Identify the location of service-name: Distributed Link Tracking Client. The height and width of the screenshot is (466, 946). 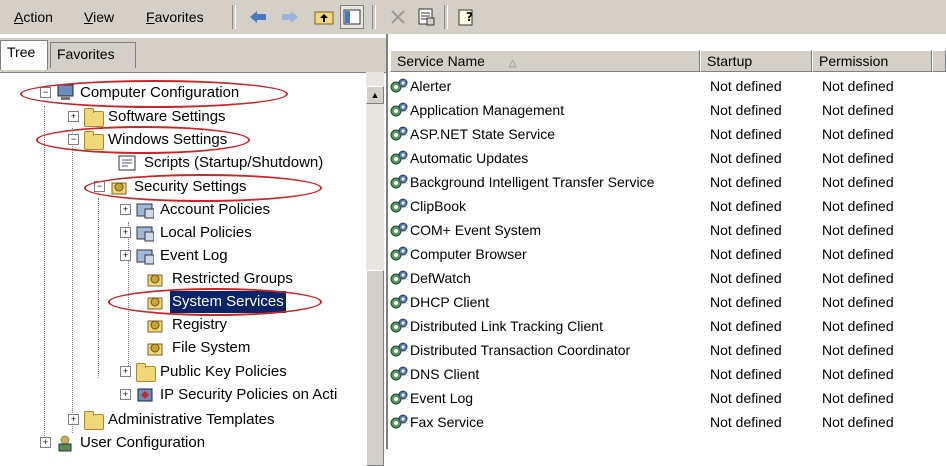
(506, 326).